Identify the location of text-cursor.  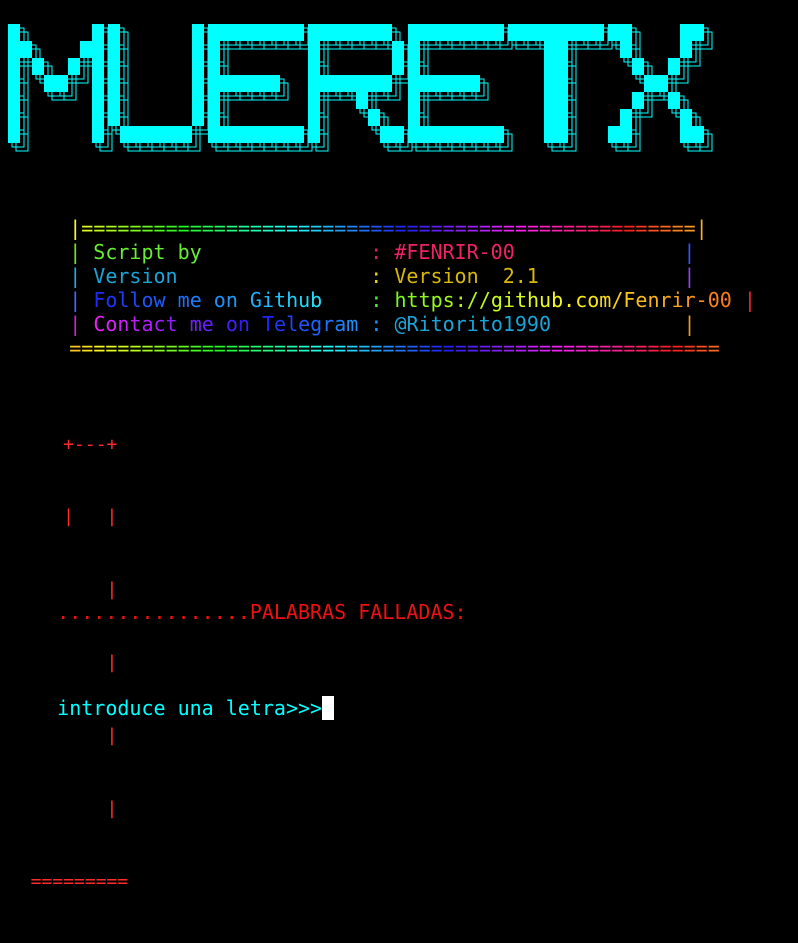
(328, 708).